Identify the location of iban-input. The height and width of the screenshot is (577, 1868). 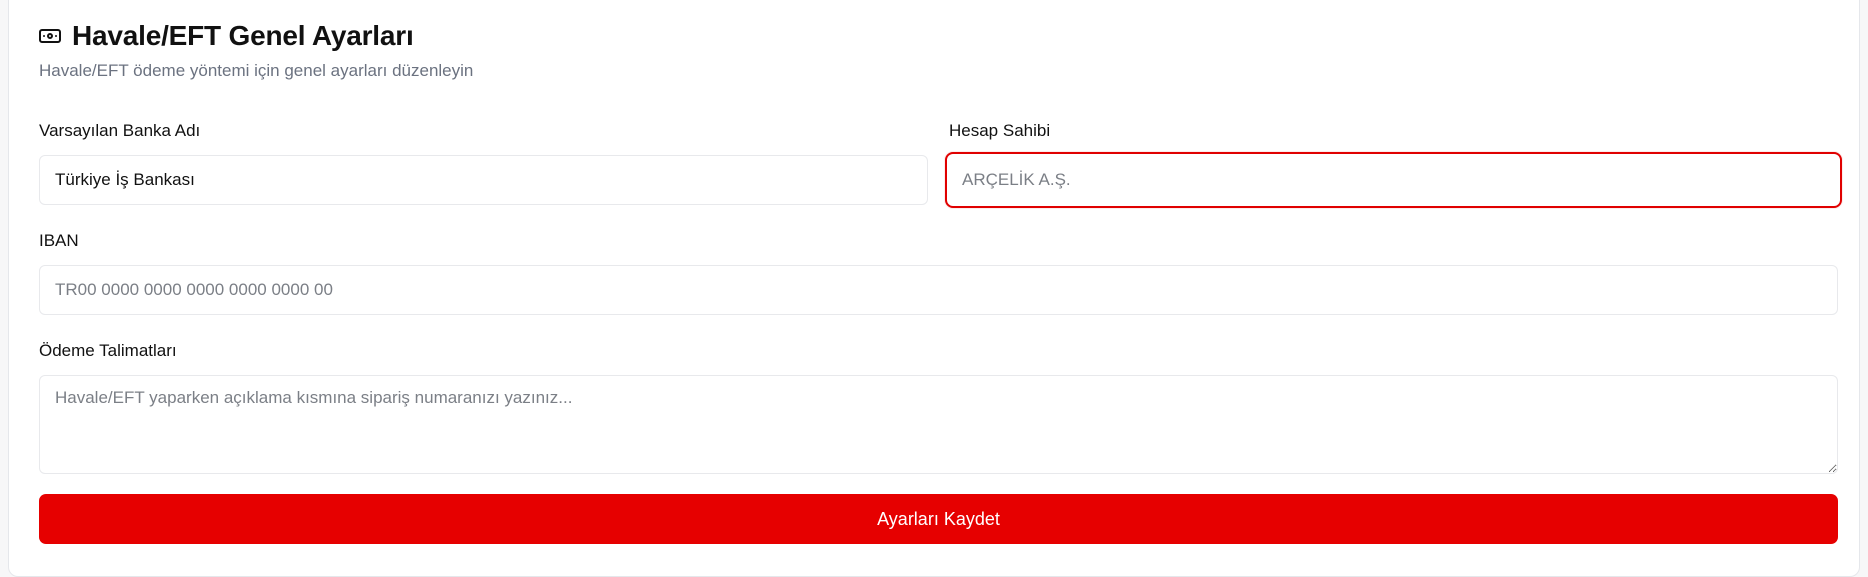
(938, 290).